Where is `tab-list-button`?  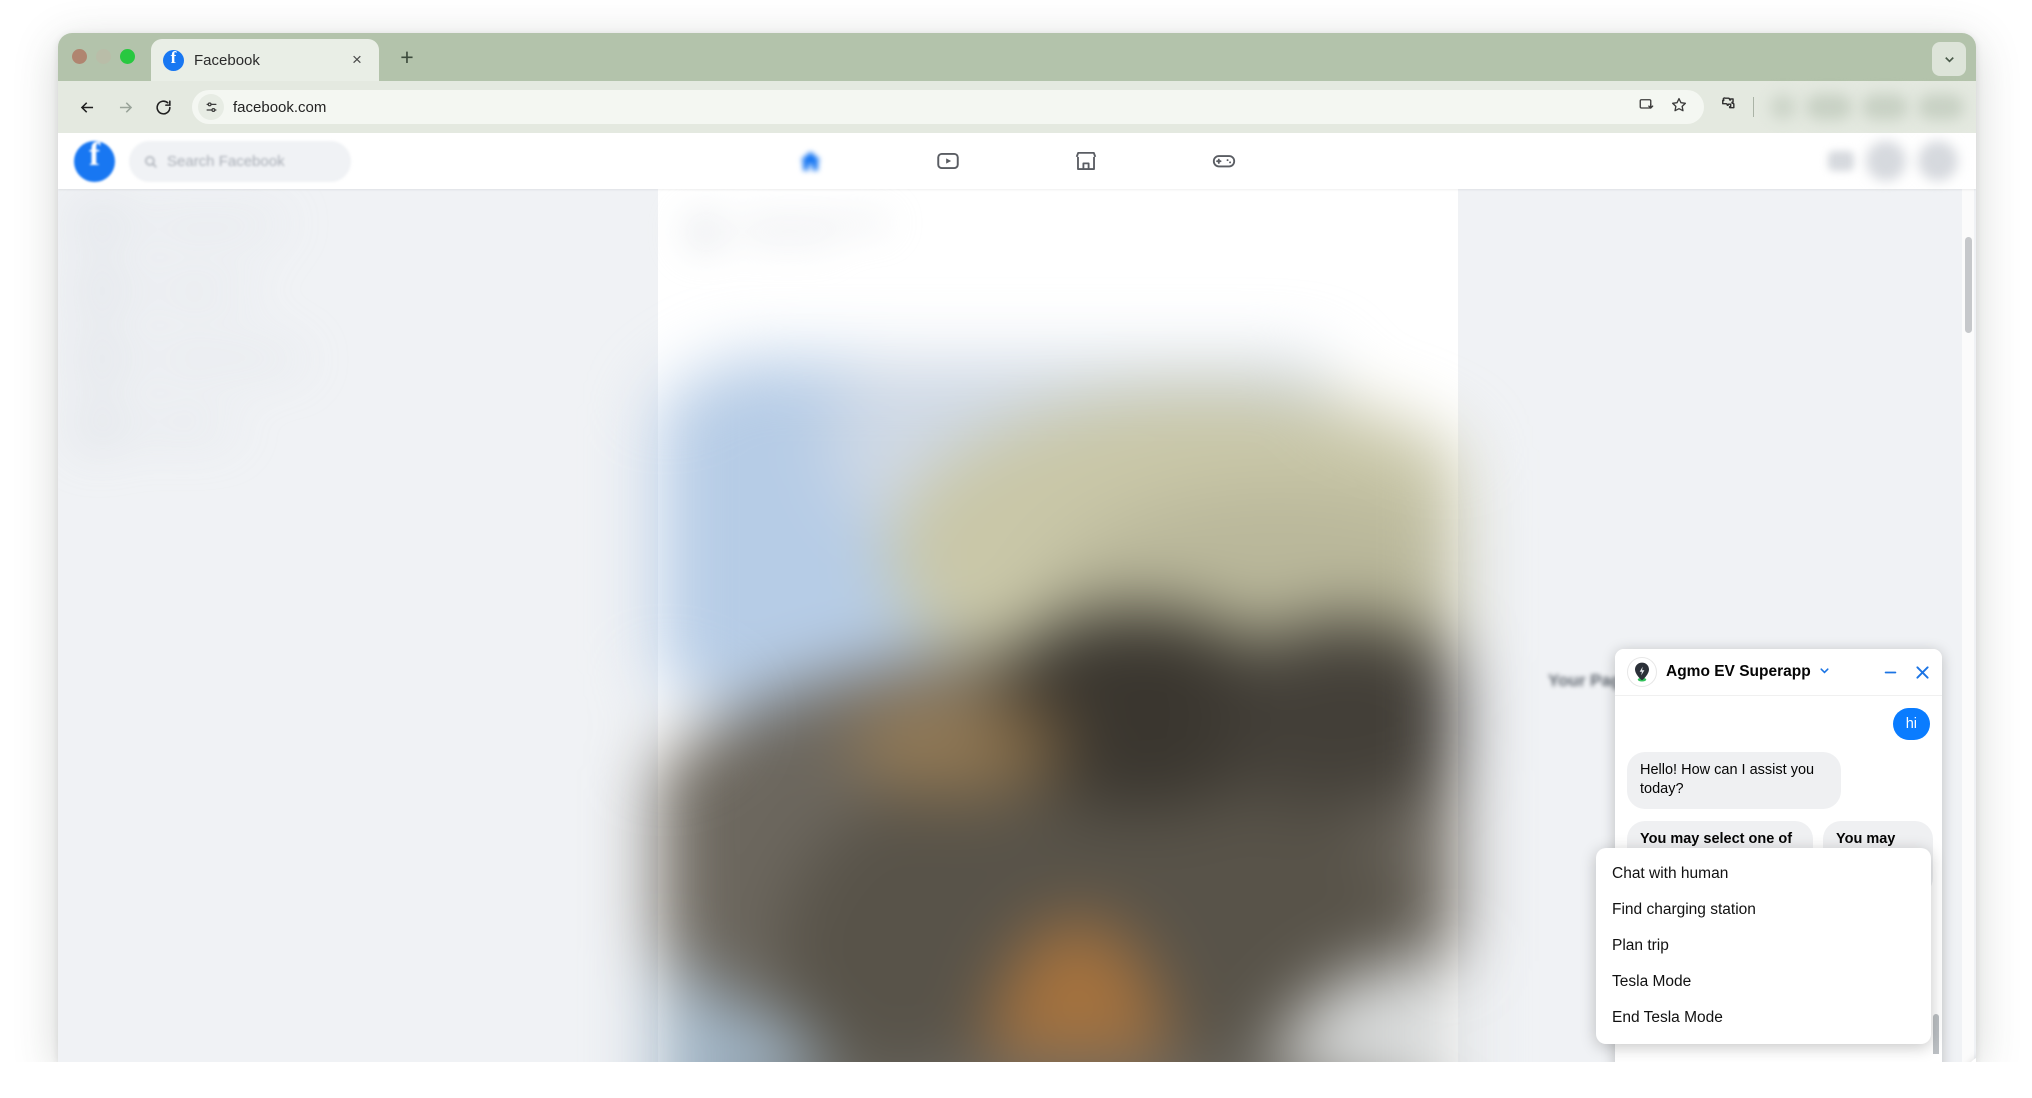
tab-list-button is located at coordinates (1949, 59).